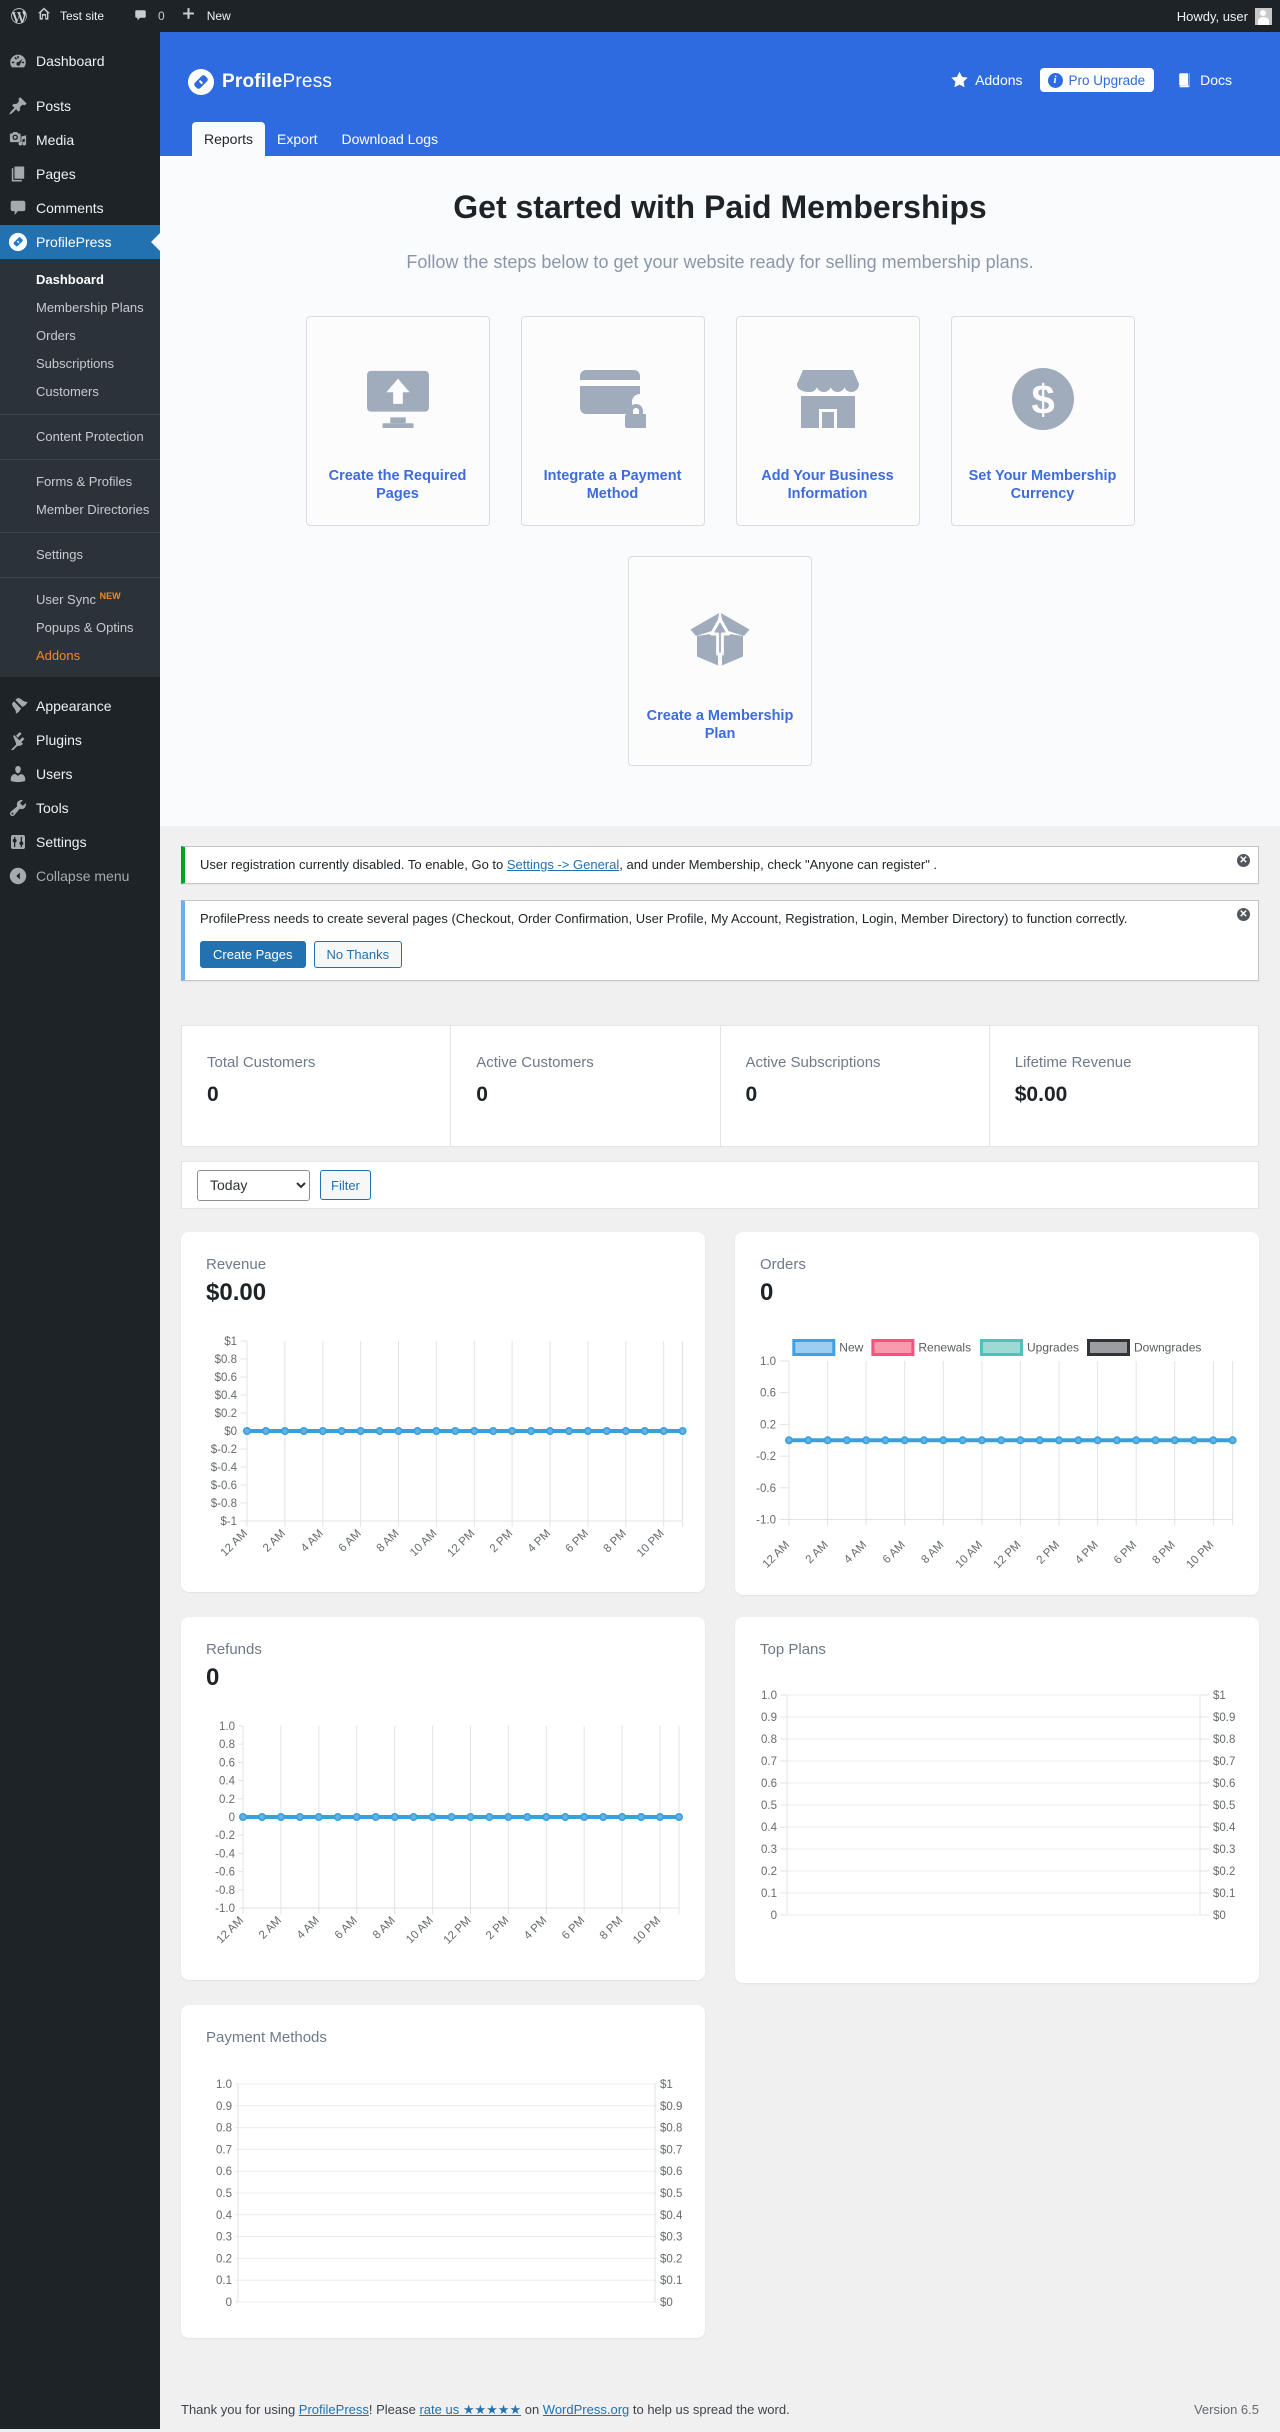 This screenshot has height=2432, width=1280. What do you see at coordinates (228, 1522) in the screenshot?
I see `svg-text: $-1` at bounding box center [228, 1522].